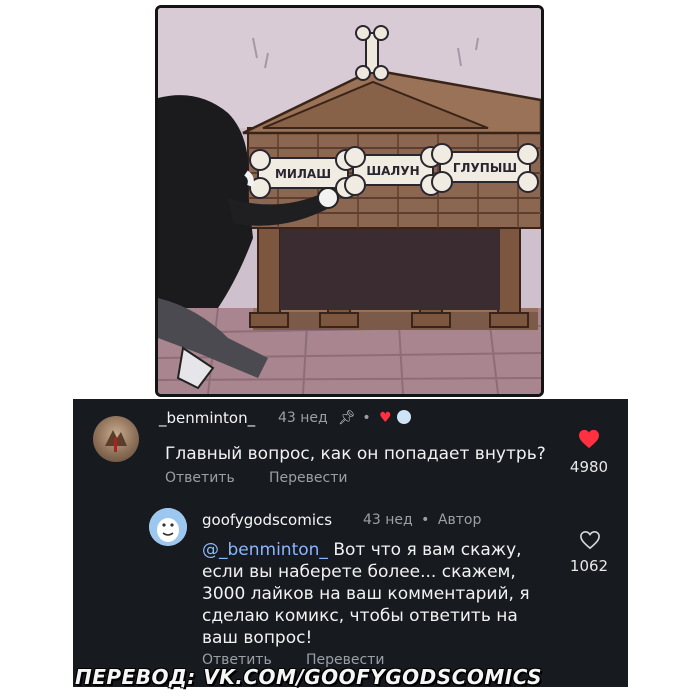 This screenshot has height=700, width=700. I want to click on bone-label-2: ШАЛУН, so click(392, 171).